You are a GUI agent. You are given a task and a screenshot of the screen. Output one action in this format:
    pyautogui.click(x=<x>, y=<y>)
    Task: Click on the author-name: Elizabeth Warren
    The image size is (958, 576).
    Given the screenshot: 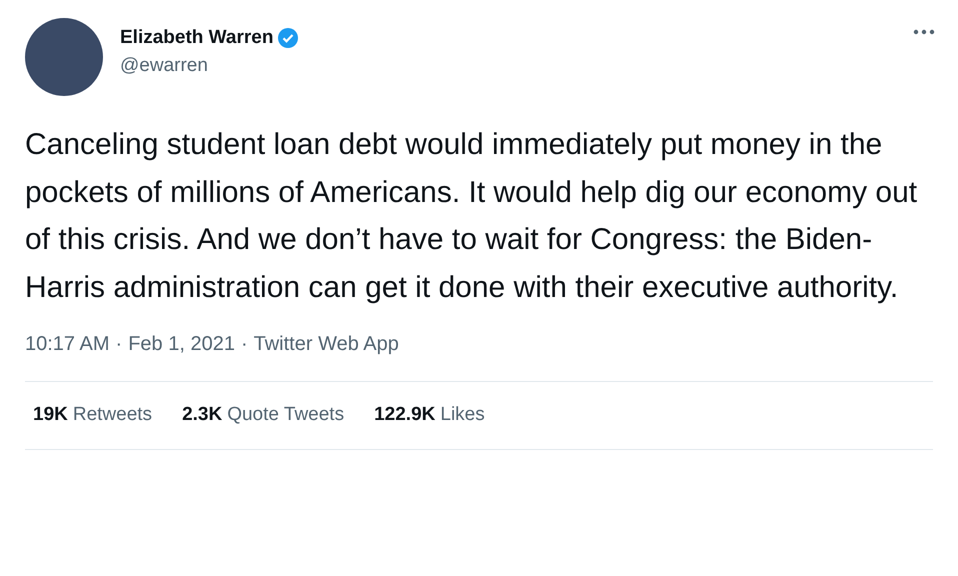 What is the action you would take?
    pyautogui.click(x=197, y=38)
    